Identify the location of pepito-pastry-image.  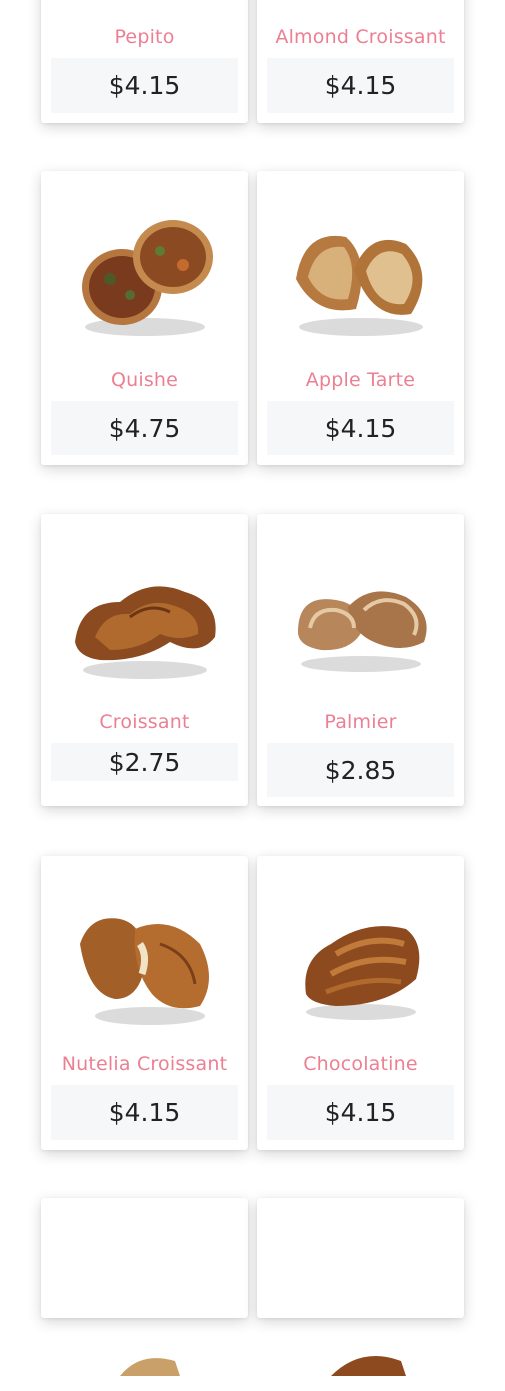
(144, 5).